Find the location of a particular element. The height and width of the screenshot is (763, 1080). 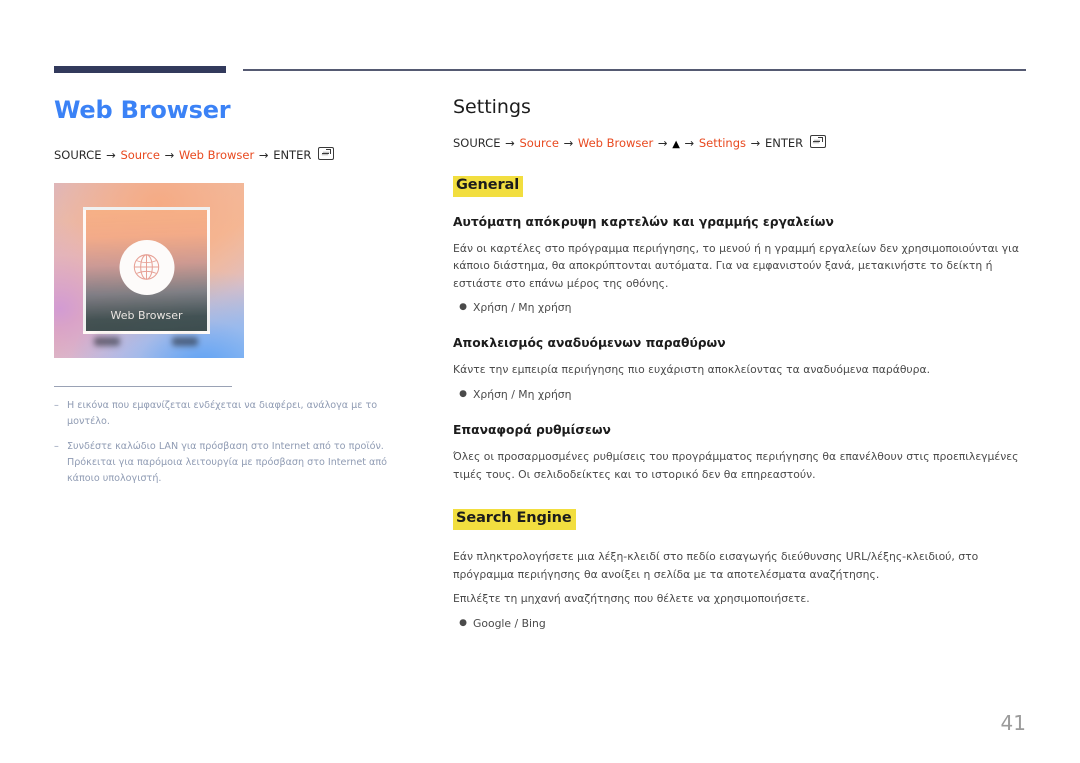

footnote-separator is located at coordinates (143, 386).